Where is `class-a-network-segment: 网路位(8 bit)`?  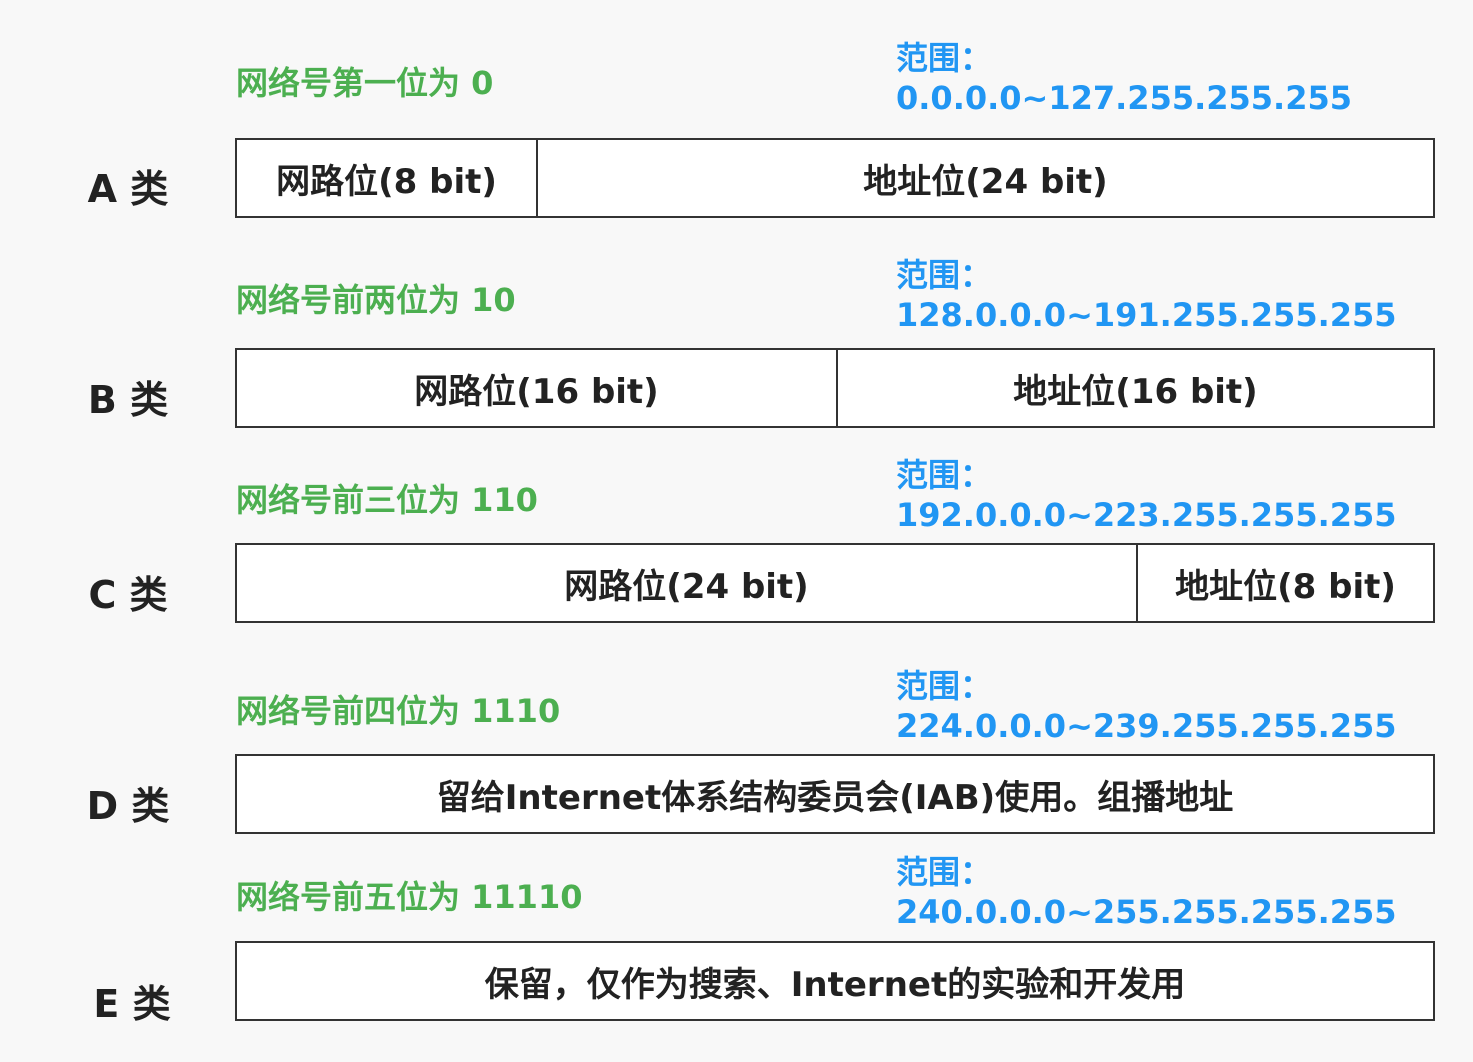 class-a-network-segment: 网路位(8 bit) is located at coordinates (387, 178).